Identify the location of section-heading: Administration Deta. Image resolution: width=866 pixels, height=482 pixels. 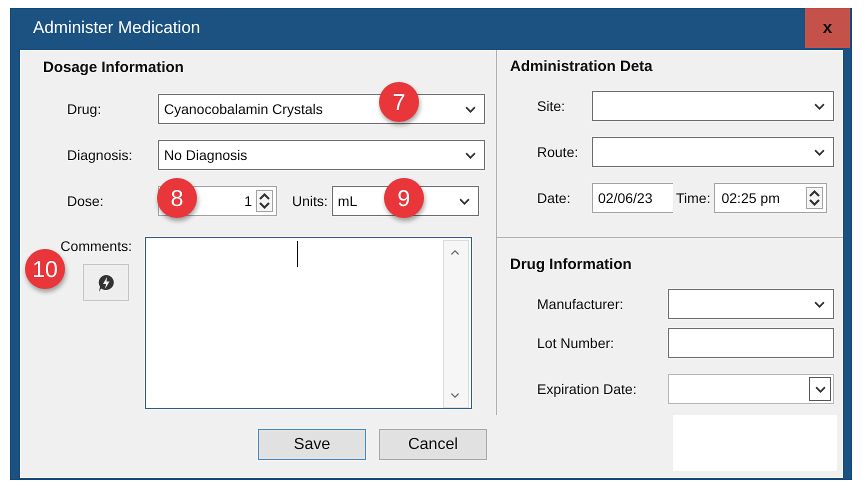
(581, 66).